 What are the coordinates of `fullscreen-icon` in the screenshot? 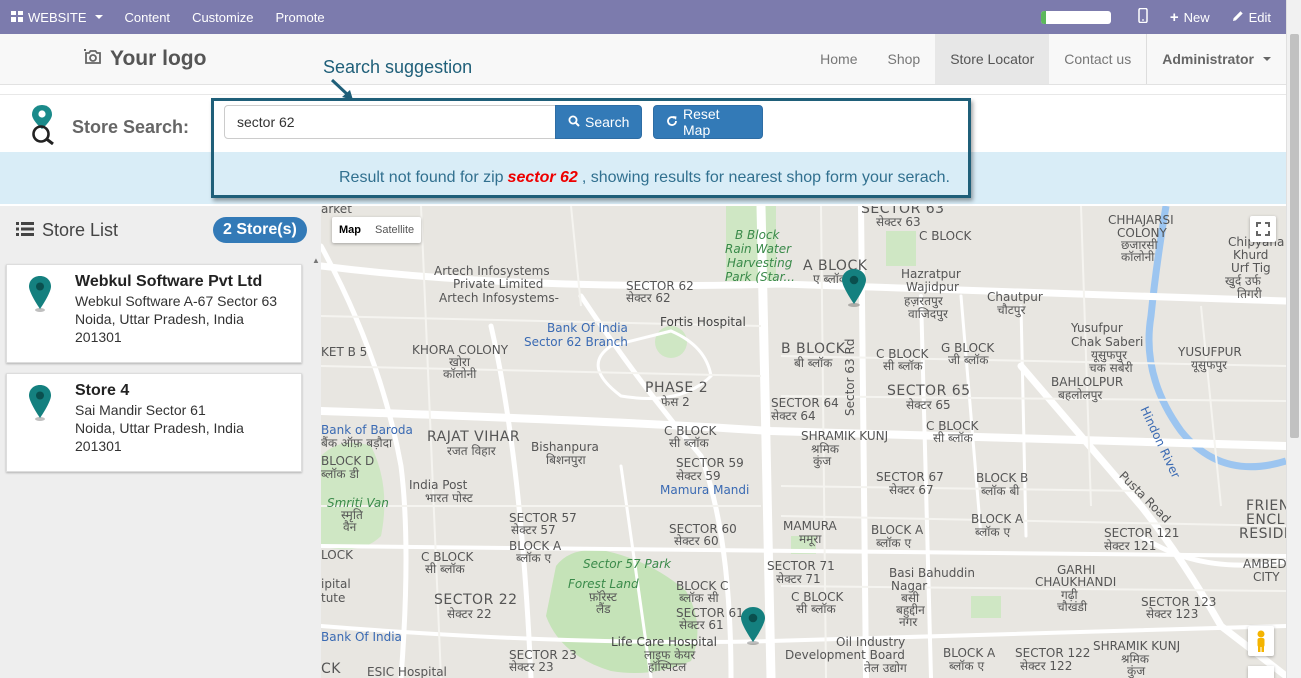 It's located at (1263, 229).